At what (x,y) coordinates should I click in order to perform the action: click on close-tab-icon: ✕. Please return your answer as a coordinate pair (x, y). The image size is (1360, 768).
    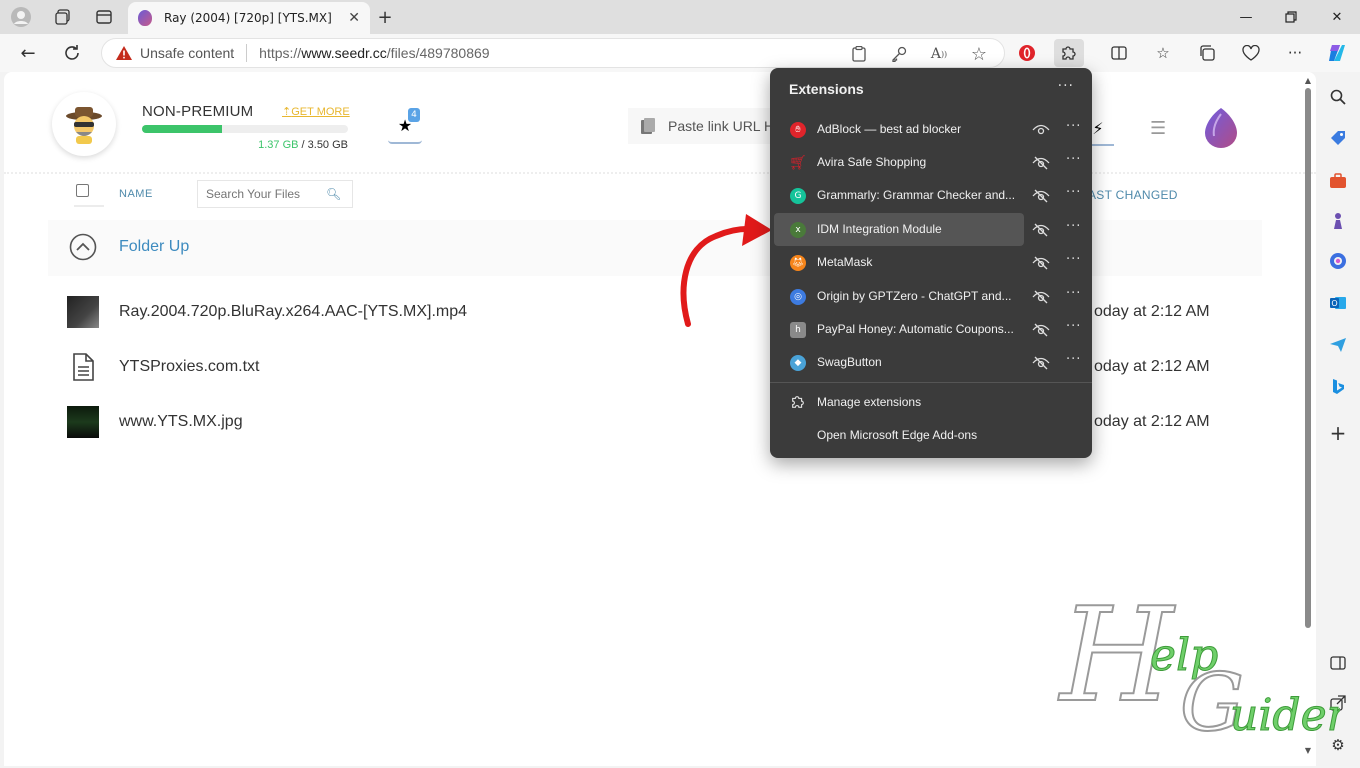
    Looking at the image, I should click on (354, 18).